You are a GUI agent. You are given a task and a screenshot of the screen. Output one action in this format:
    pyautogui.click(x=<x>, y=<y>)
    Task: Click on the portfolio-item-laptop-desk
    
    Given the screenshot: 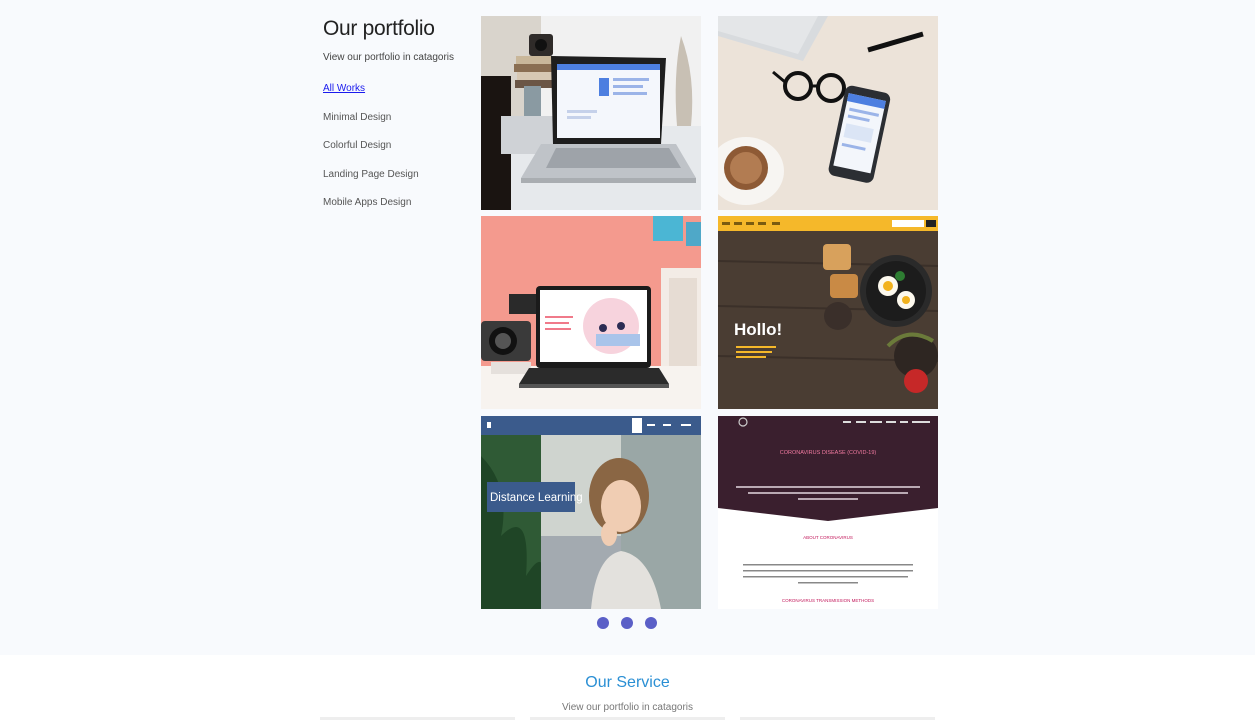 What is the action you would take?
    pyautogui.click(x=591, y=113)
    